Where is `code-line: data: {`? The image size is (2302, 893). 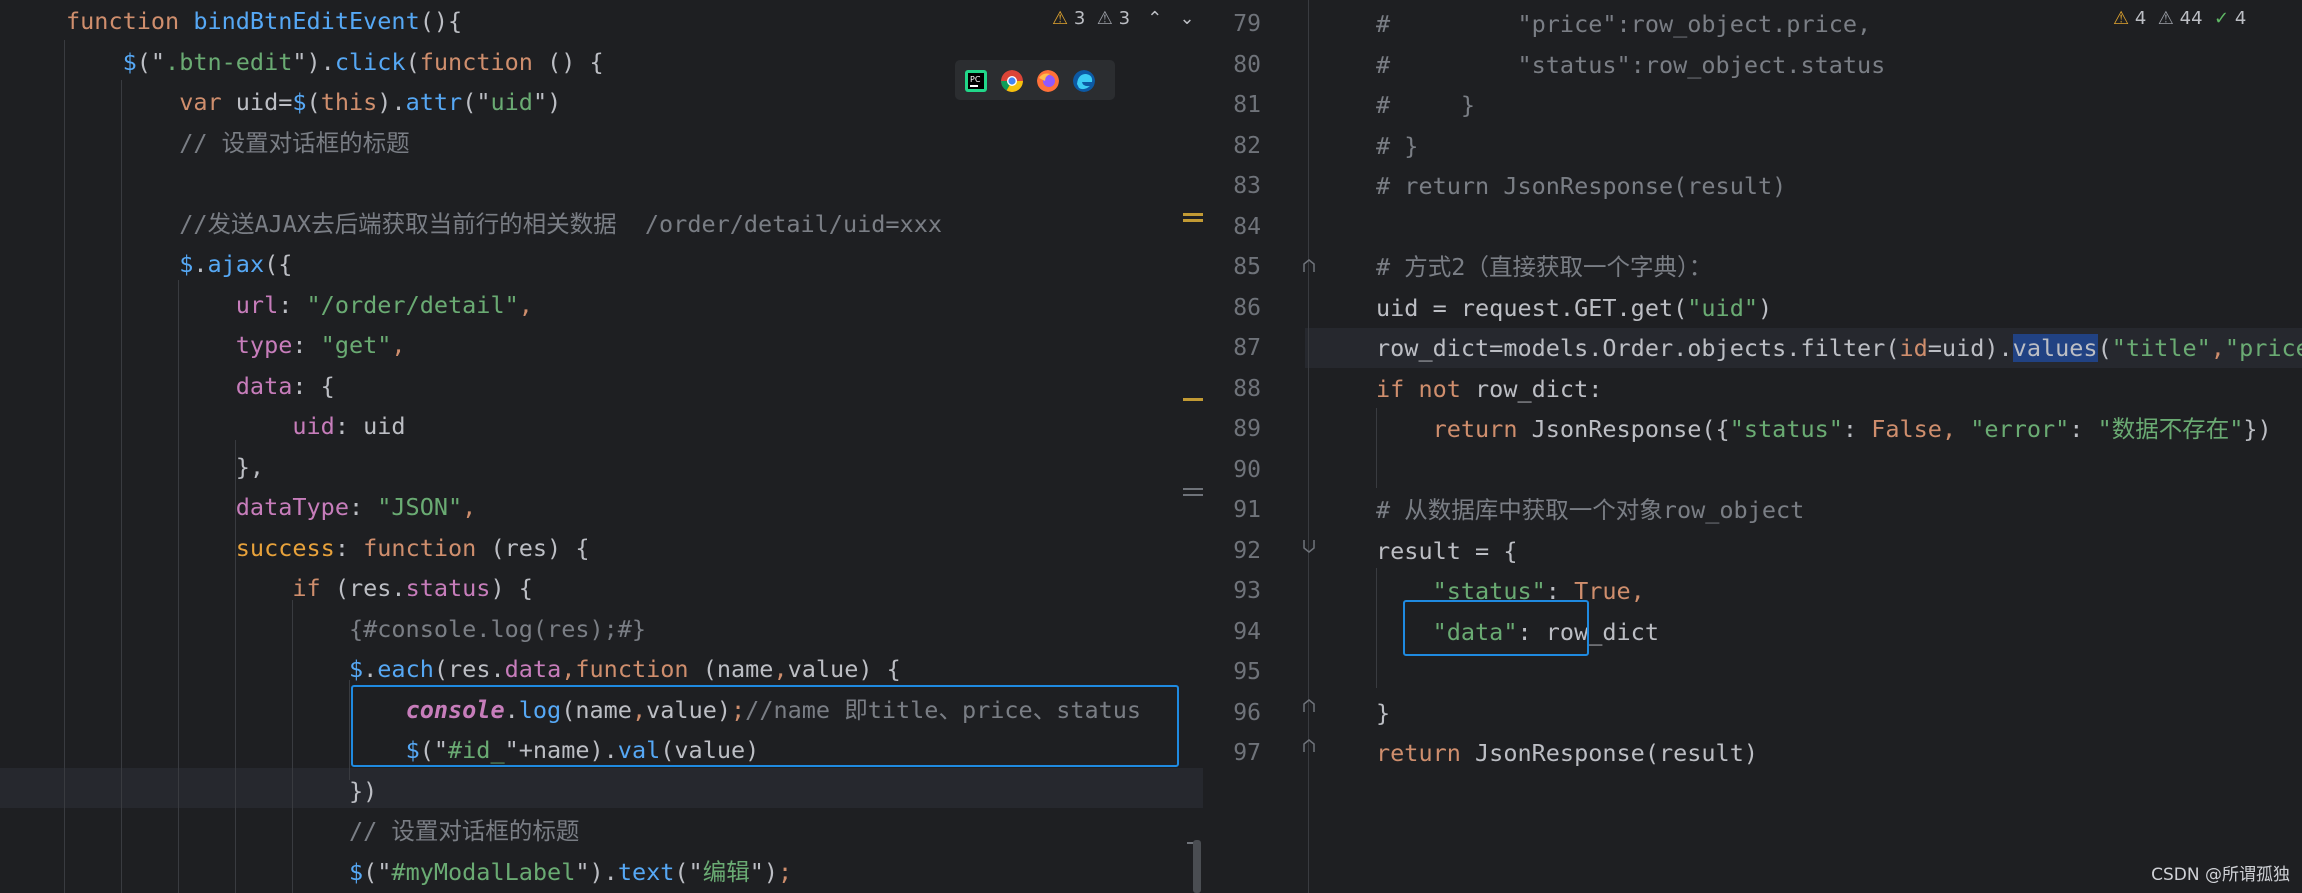 code-line: data: { is located at coordinates (200, 386).